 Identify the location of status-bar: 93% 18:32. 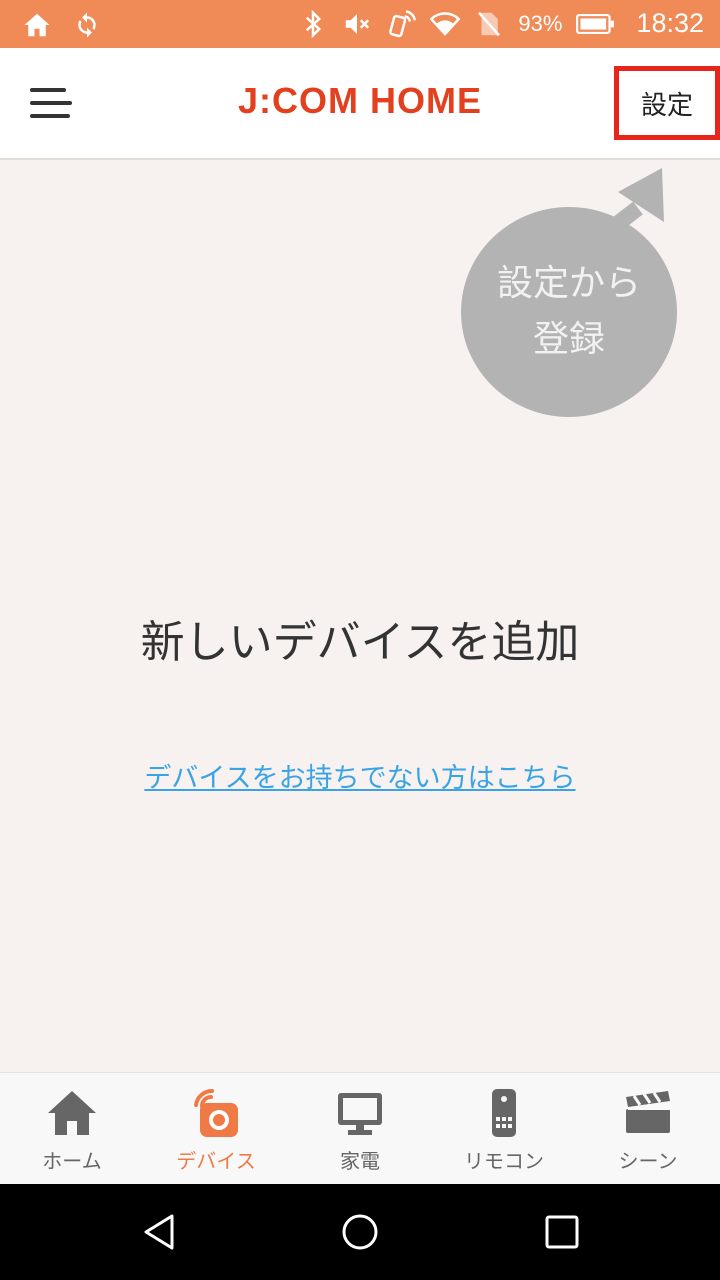
(360, 24).